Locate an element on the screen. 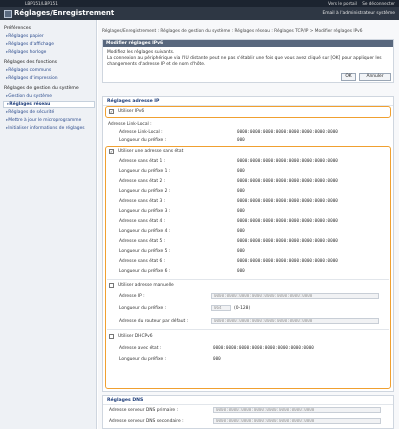  dhcp-addr-label: Adresse avec état : is located at coordinates (140, 348).